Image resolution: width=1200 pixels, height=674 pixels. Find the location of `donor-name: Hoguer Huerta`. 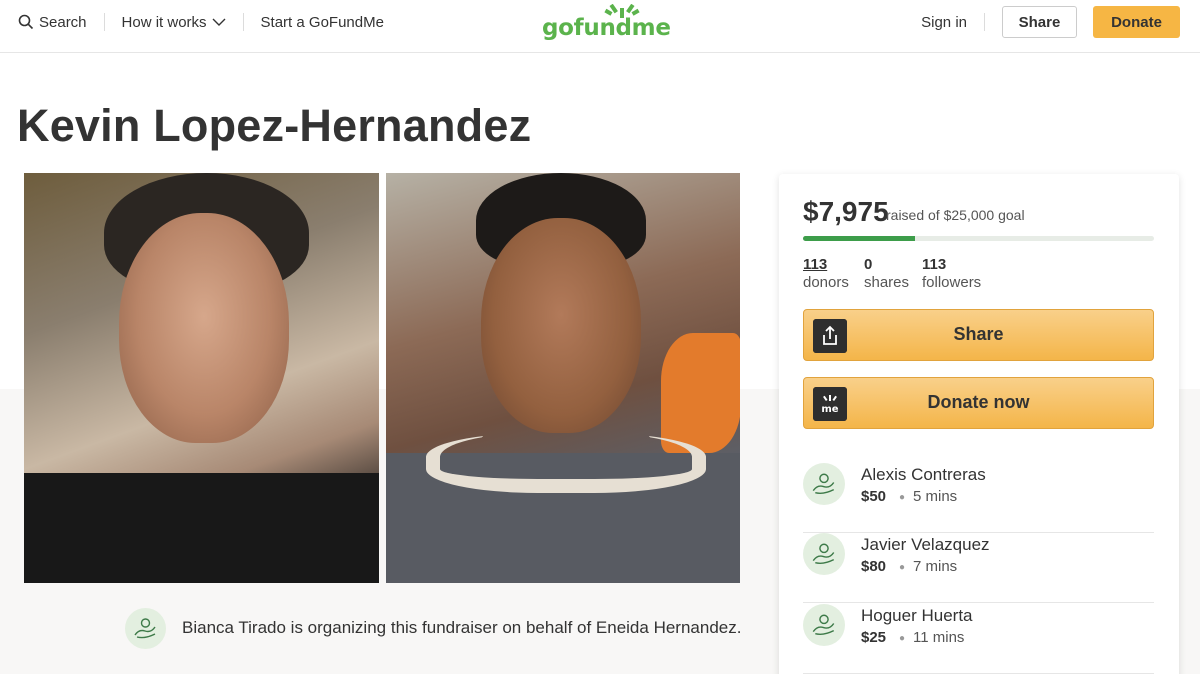

donor-name: Hoguer Huerta is located at coordinates (917, 615).